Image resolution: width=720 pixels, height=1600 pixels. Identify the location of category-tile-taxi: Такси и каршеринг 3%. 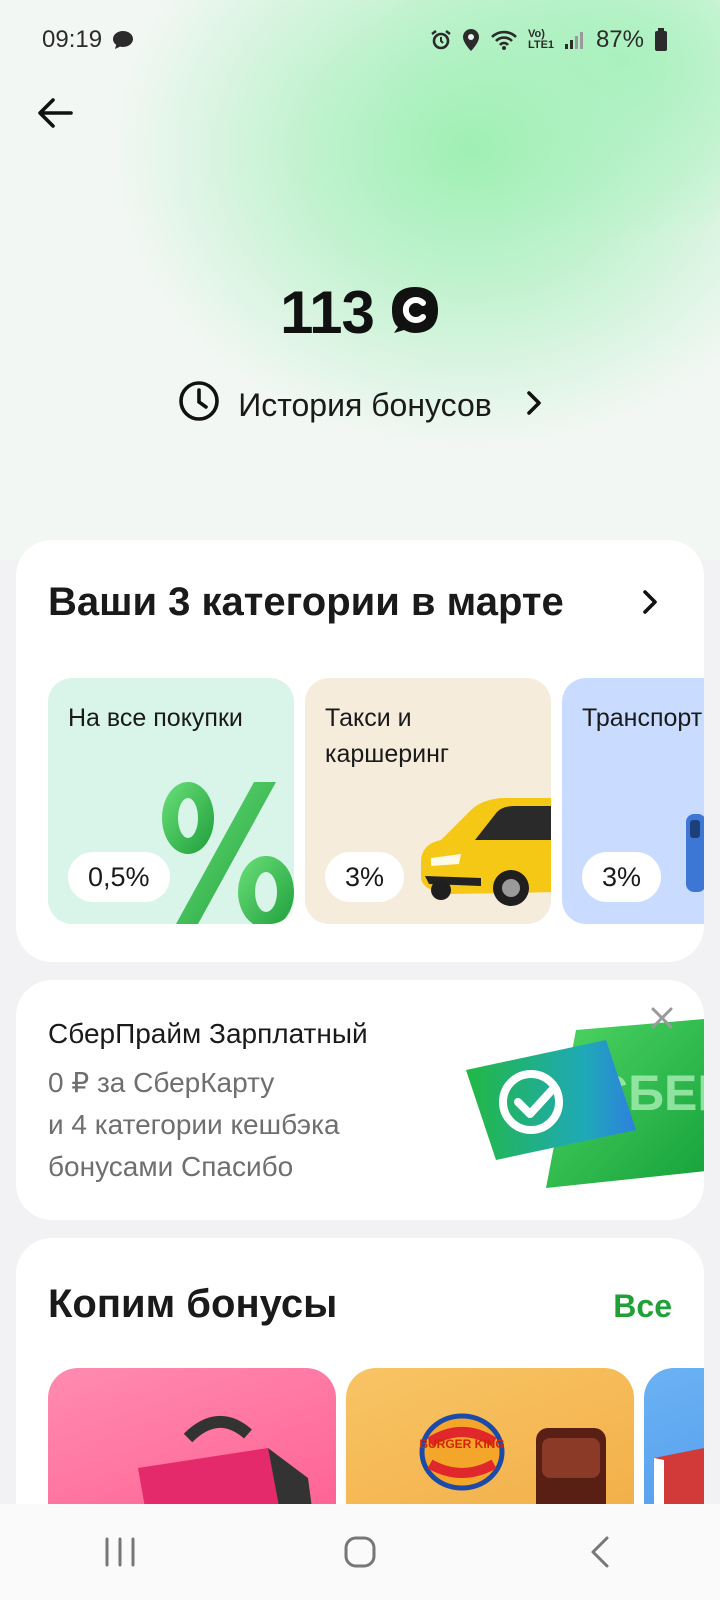
(428, 801).